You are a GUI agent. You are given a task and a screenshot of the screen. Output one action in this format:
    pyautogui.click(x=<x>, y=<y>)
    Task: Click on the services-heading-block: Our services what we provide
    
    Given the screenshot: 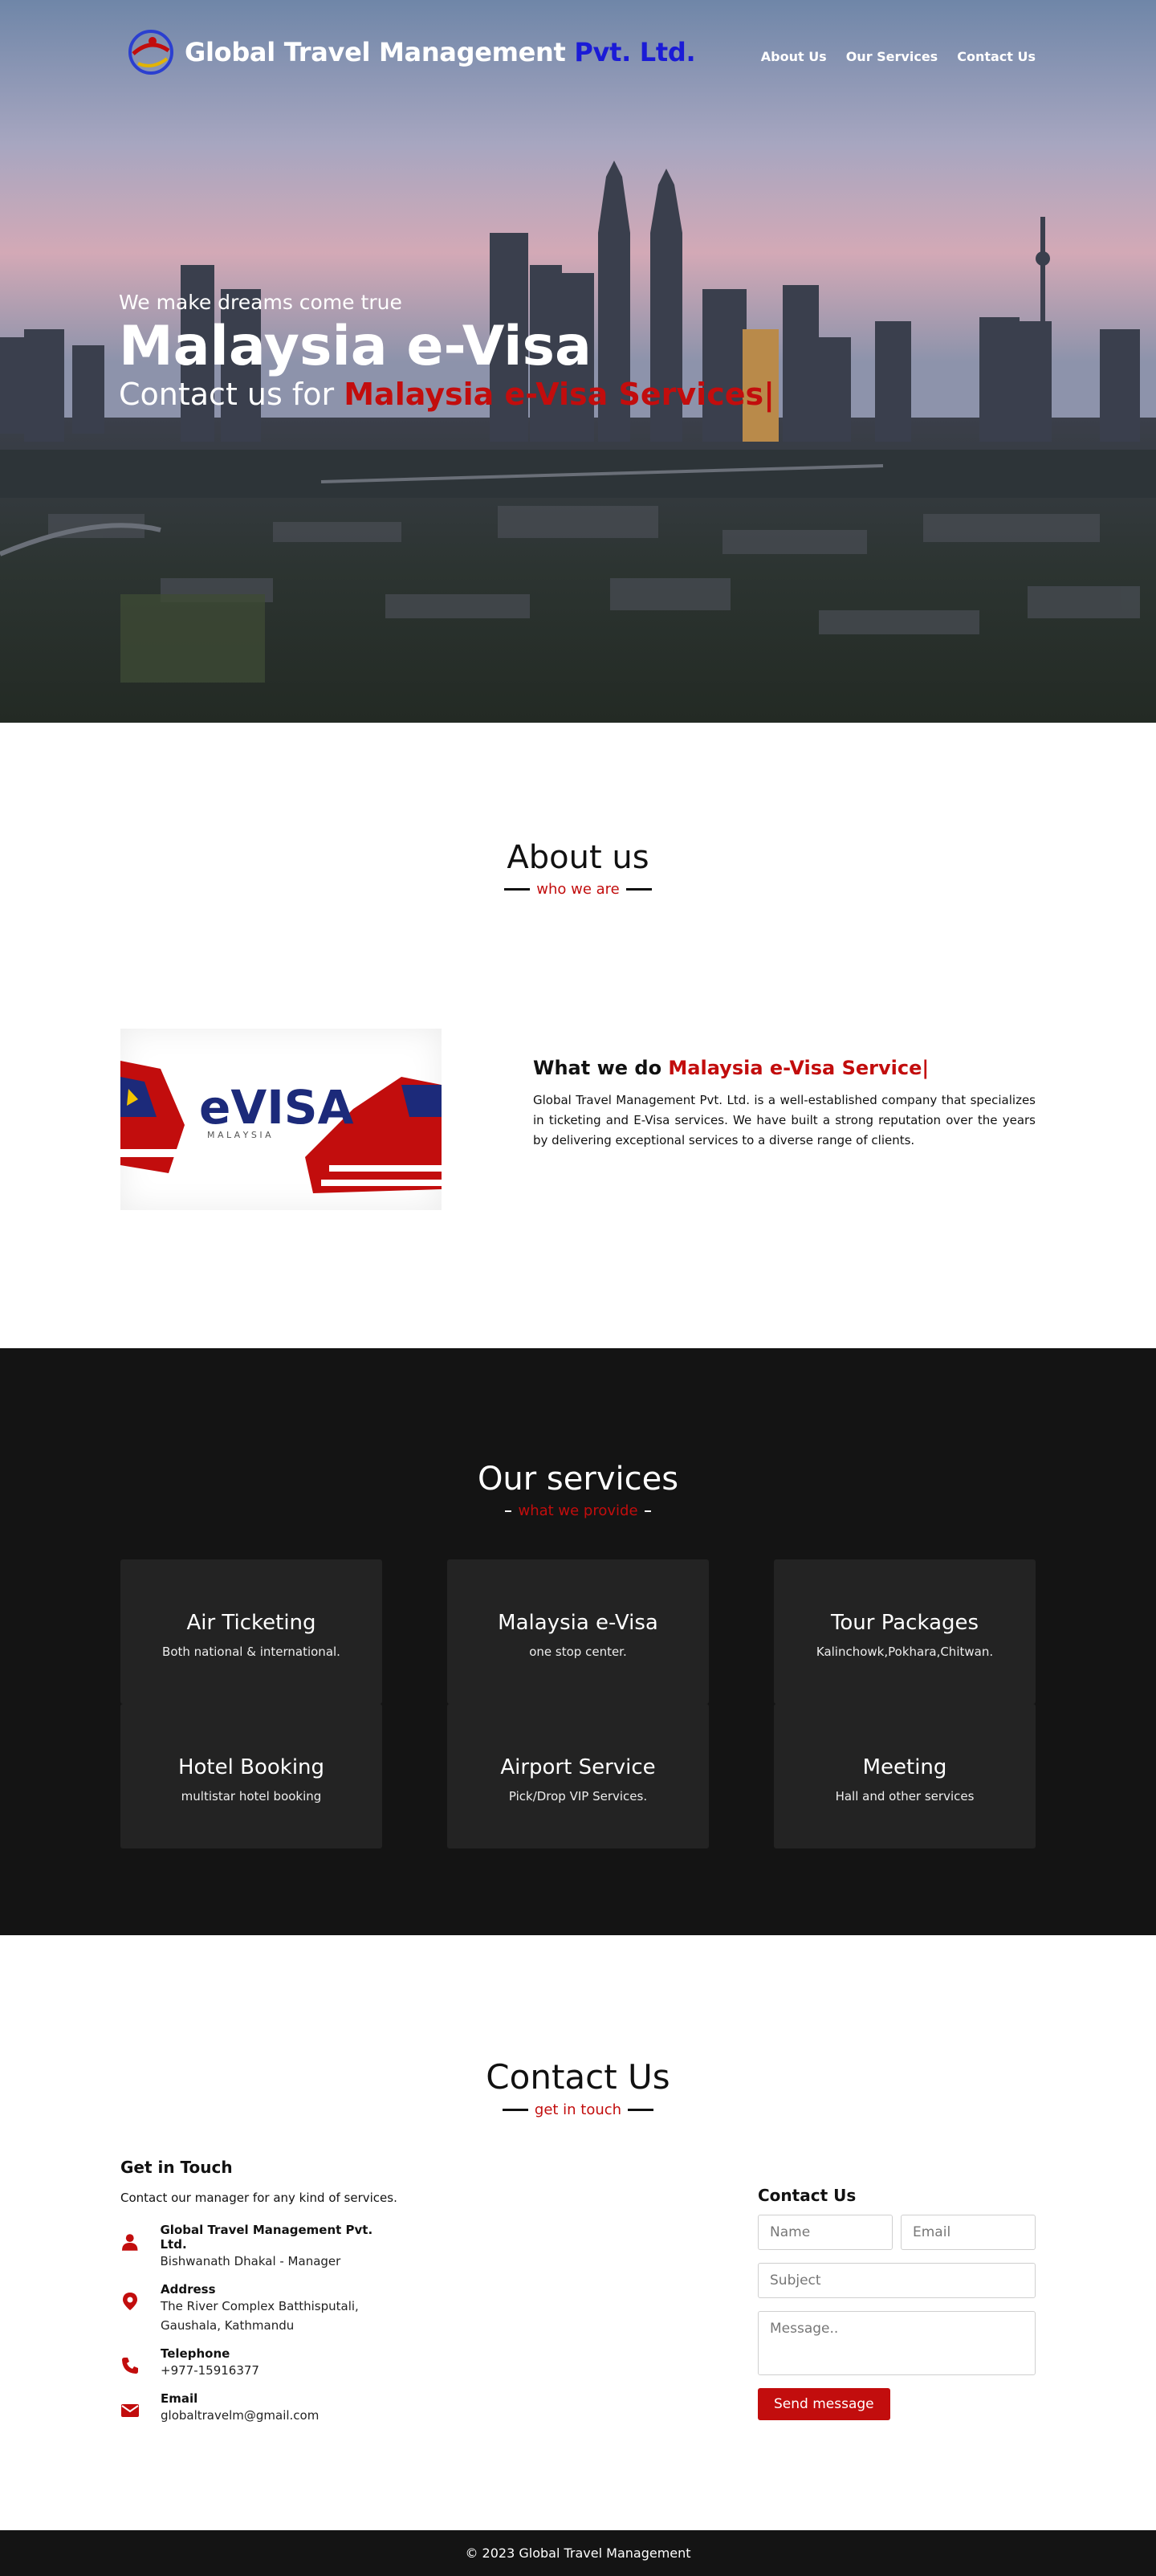 What is the action you would take?
    pyautogui.click(x=578, y=1490)
    